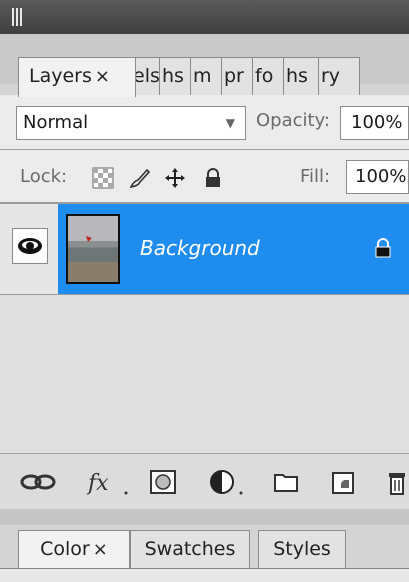  What do you see at coordinates (377, 177) in the screenshot?
I see `fill-input: 100%` at bounding box center [377, 177].